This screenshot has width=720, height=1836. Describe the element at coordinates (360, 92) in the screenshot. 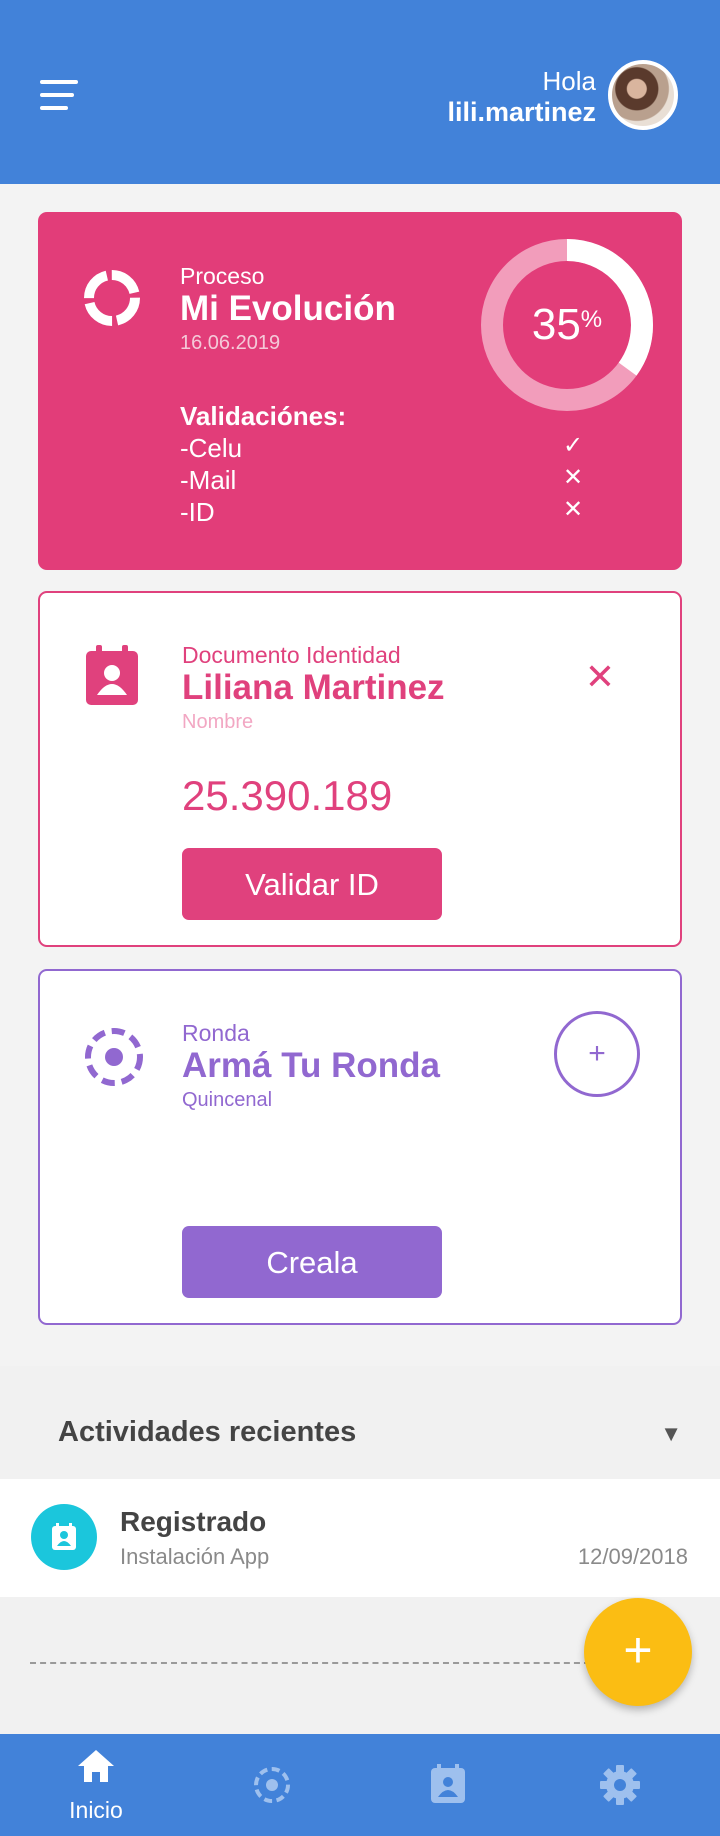

I see `top-app-bar: Hola lili.martinez` at that location.